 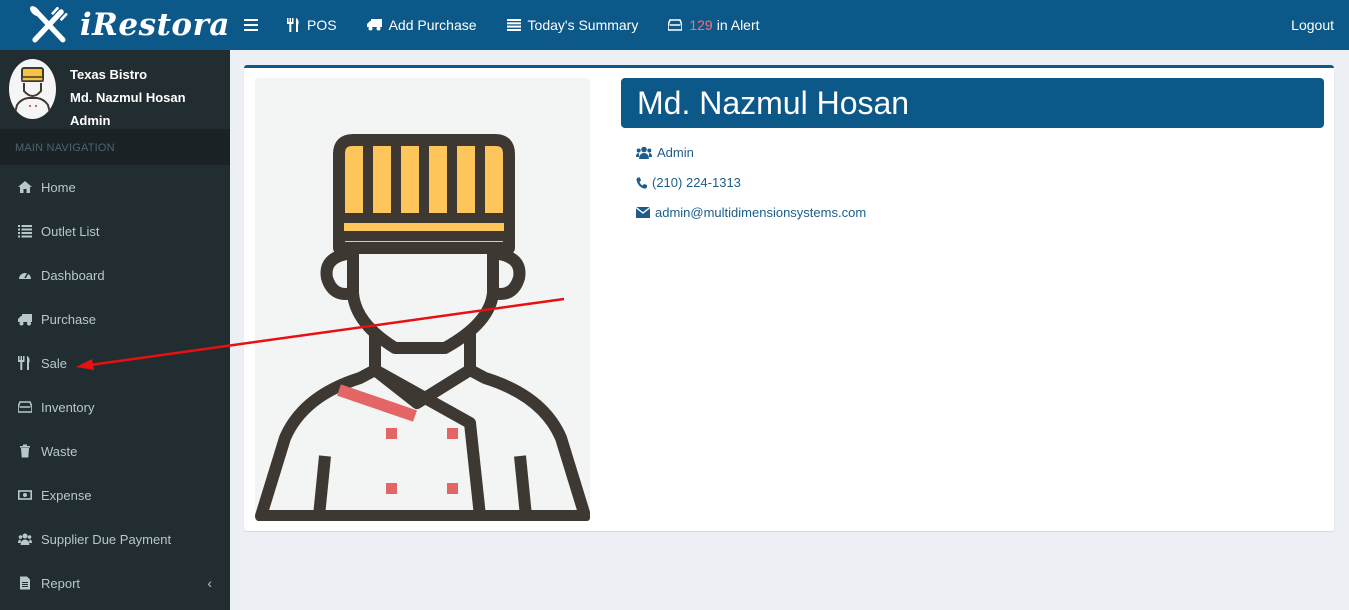 I want to click on todays-summary-link: Today's Summary, so click(x=572, y=25).